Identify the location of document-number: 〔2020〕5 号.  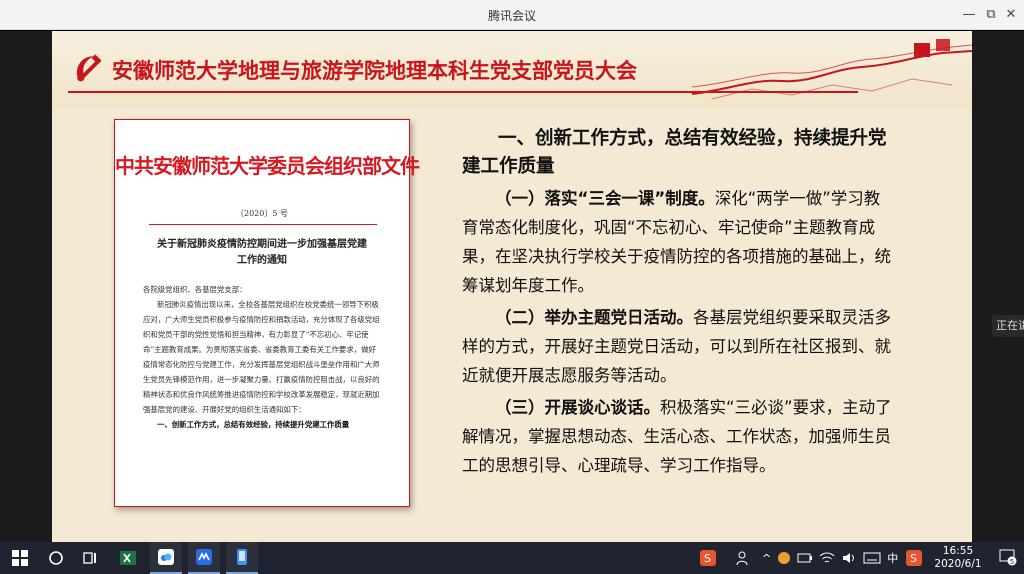
(262, 213).